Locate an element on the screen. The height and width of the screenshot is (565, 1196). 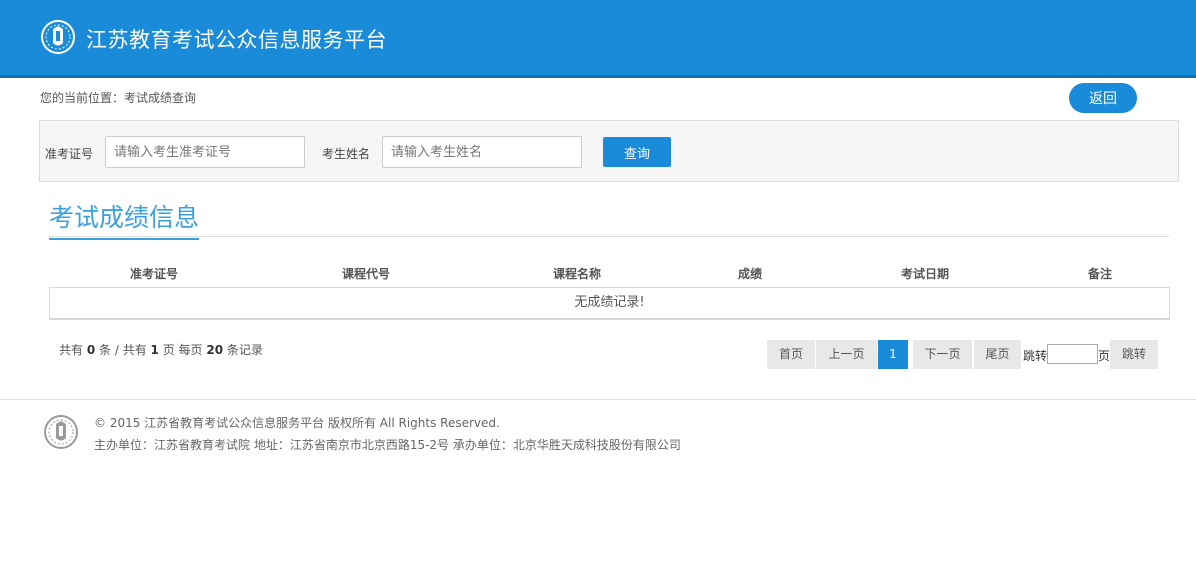
search-button: 查询 is located at coordinates (637, 152).